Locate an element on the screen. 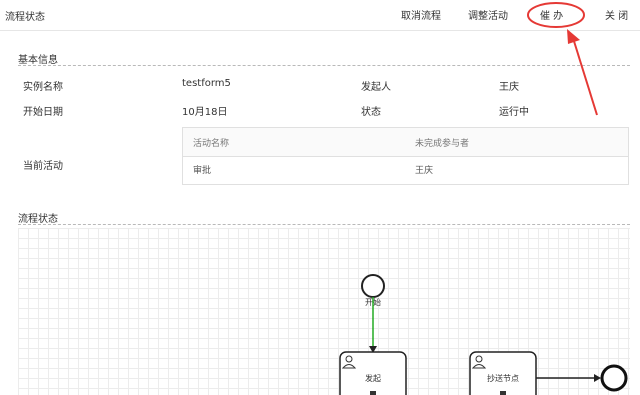 The width and height of the screenshot is (640, 395). end-event is located at coordinates (614, 378).